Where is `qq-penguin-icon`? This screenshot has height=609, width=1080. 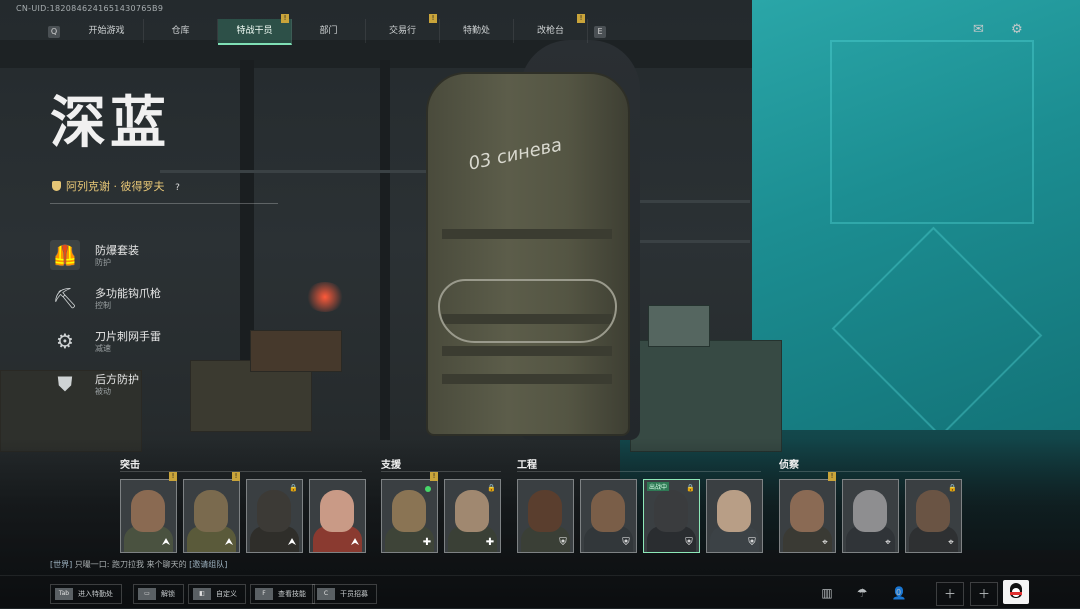 qq-penguin-icon is located at coordinates (1016, 592).